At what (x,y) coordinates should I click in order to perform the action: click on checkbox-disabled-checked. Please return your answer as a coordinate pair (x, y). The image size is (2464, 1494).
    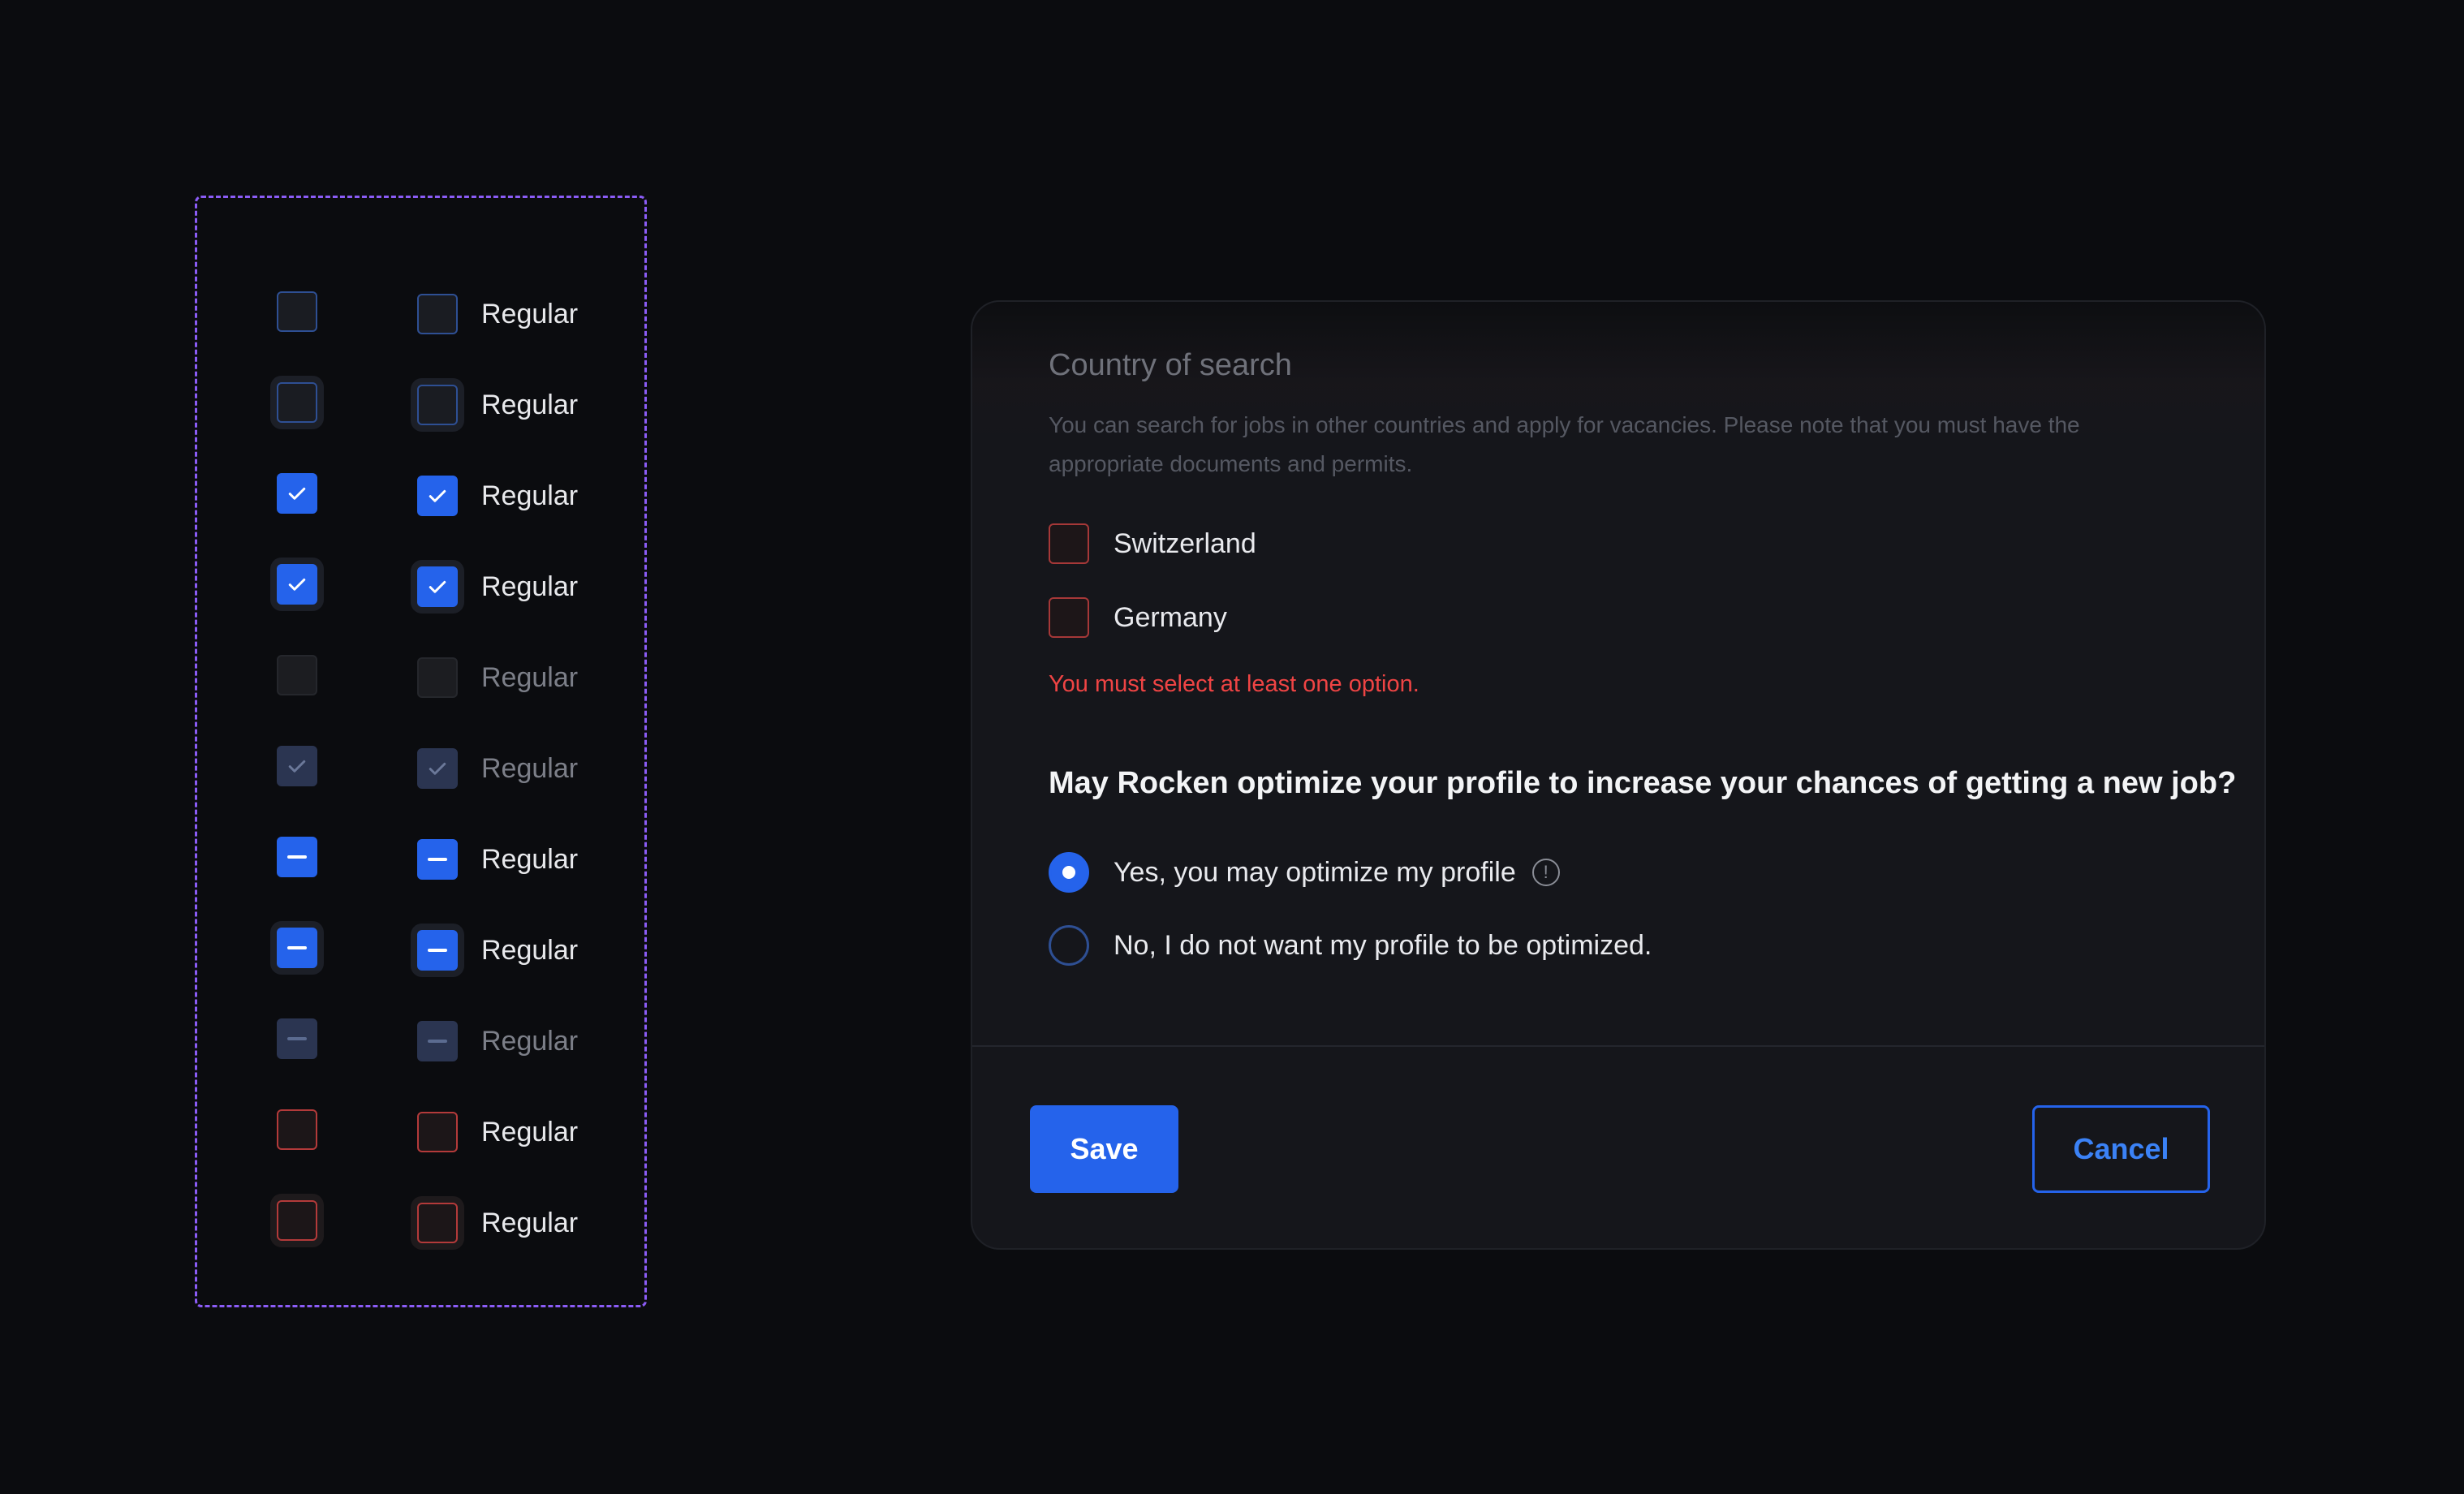
    Looking at the image, I should click on (297, 766).